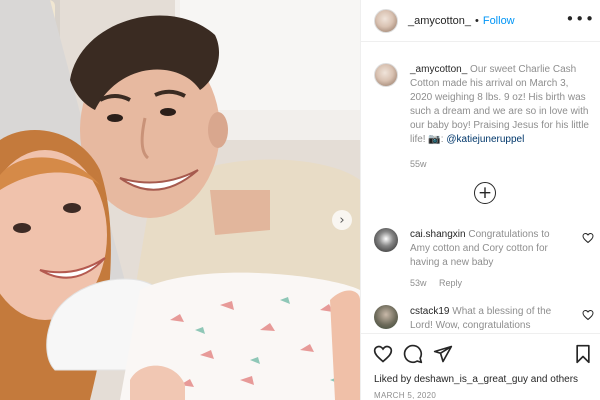 The image size is (600, 400). I want to click on comment-username: cai.shangxin, so click(438, 234).